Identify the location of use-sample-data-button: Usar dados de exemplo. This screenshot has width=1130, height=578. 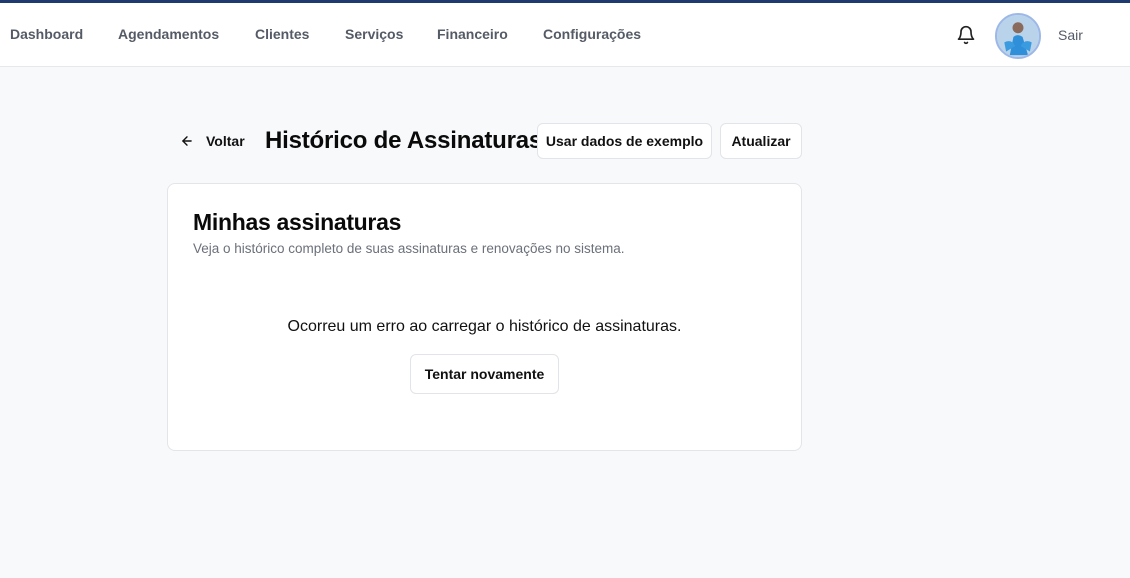
(624, 141).